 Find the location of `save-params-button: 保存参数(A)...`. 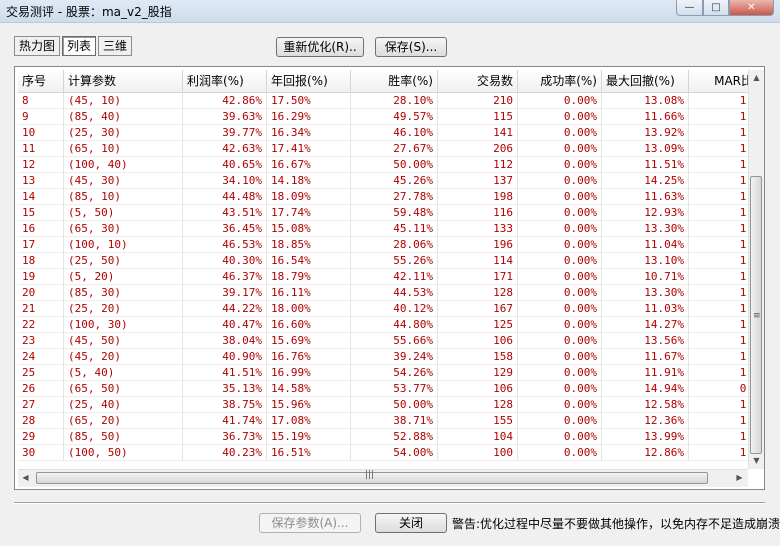

save-params-button: 保存参数(A)... is located at coordinates (310, 523).